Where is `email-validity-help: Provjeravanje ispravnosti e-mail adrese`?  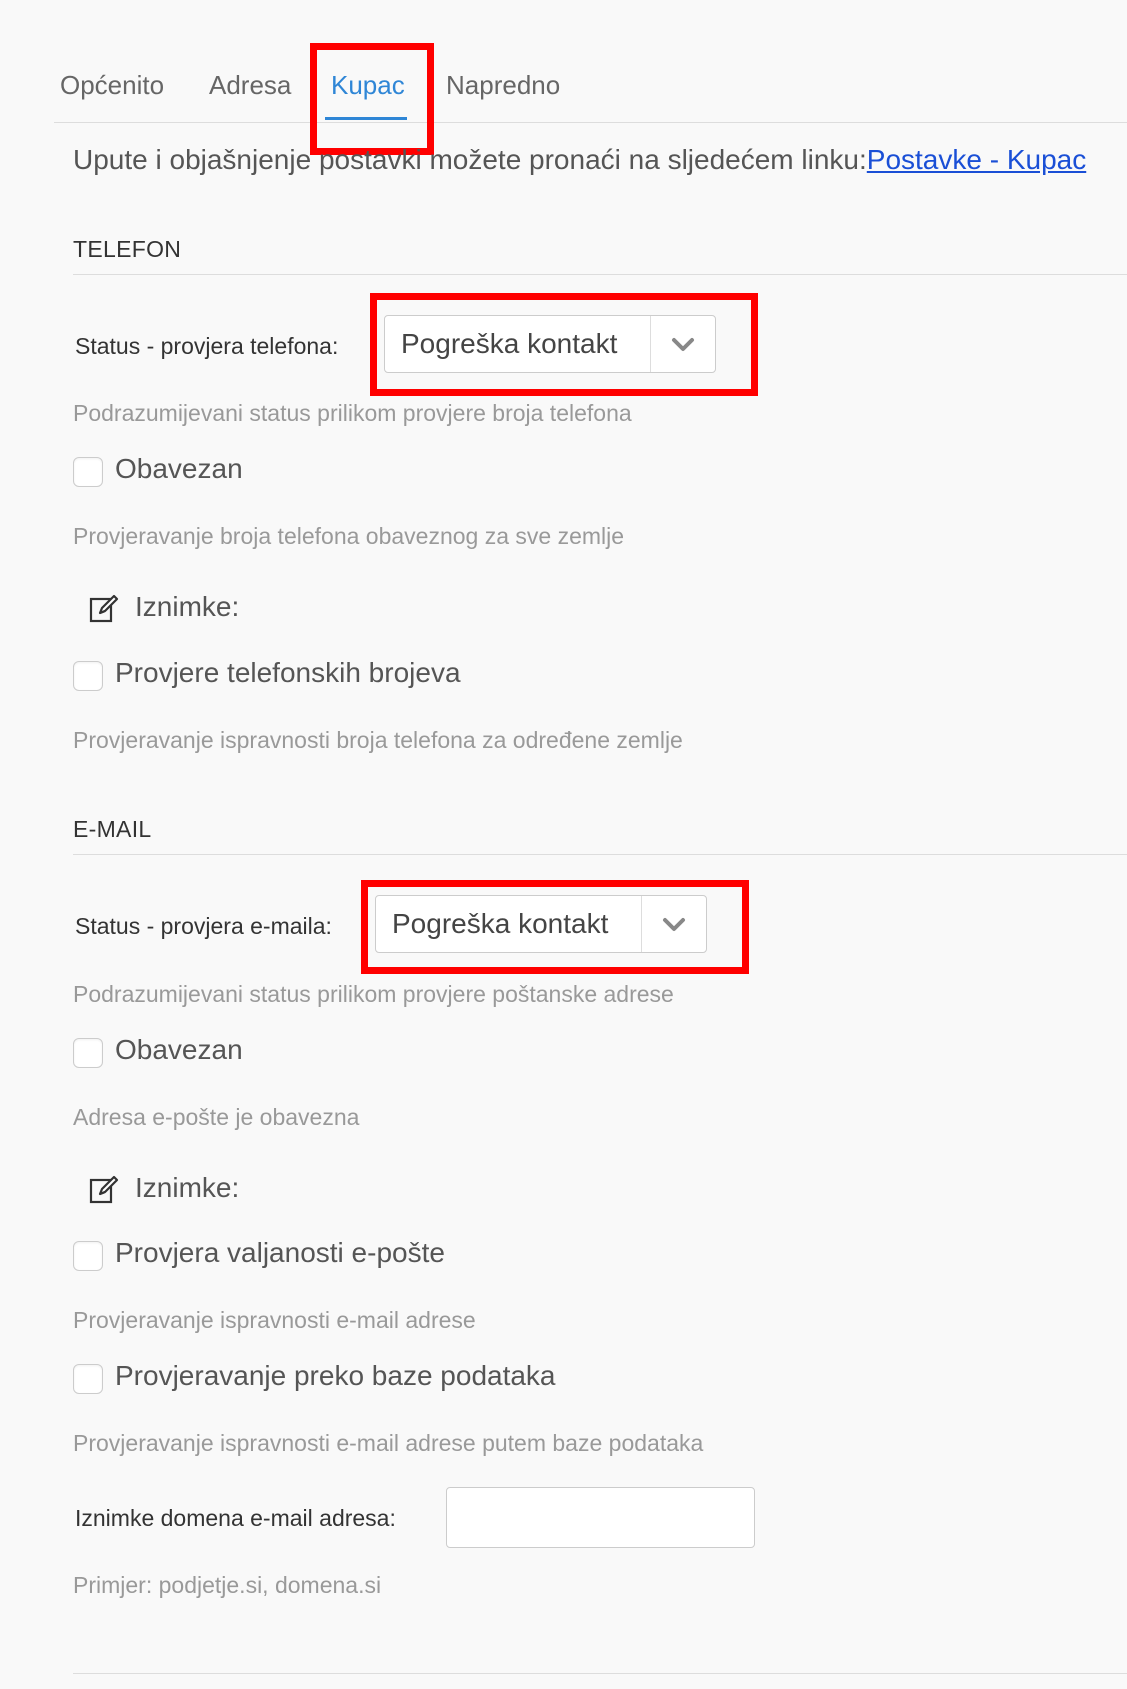 email-validity-help: Provjeravanje ispravnosti e-mail adrese is located at coordinates (274, 1320).